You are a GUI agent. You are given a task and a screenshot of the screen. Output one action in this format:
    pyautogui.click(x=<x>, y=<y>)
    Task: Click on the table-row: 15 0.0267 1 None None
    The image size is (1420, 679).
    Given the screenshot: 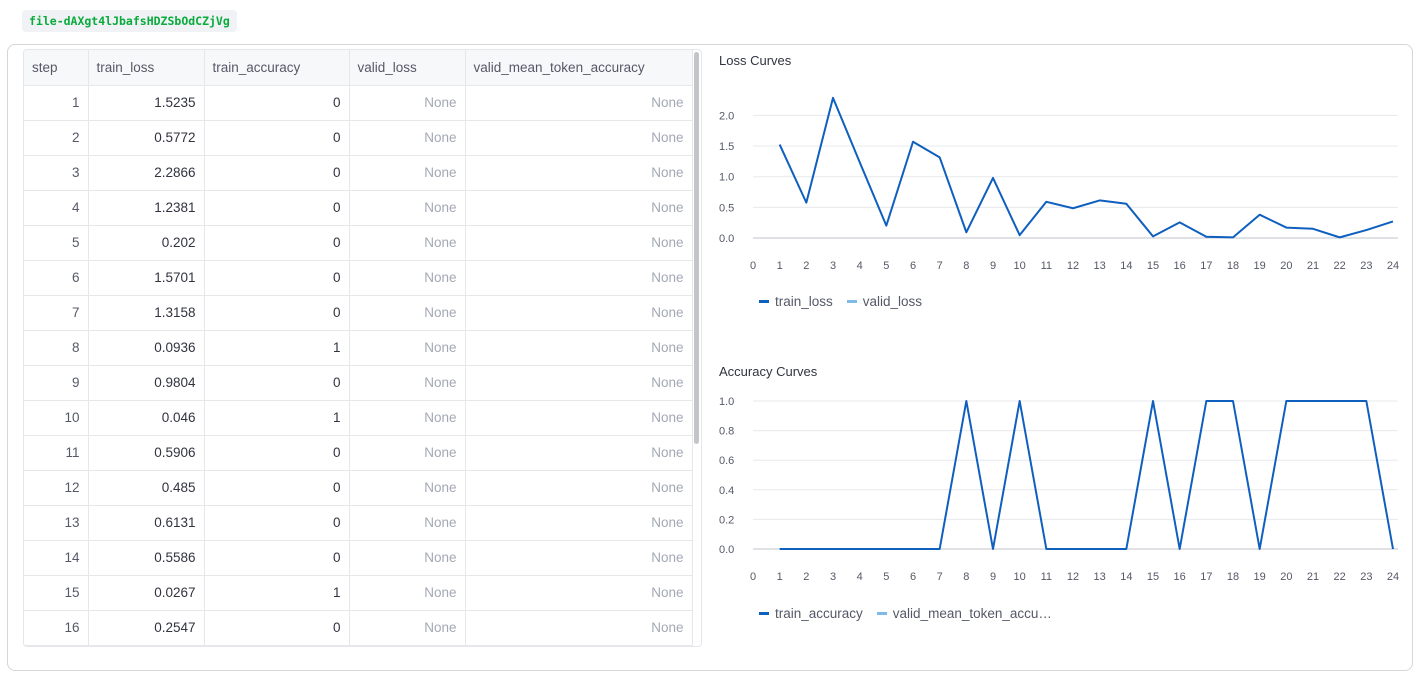 What is the action you would take?
    pyautogui.click(x=358, y=593)
    